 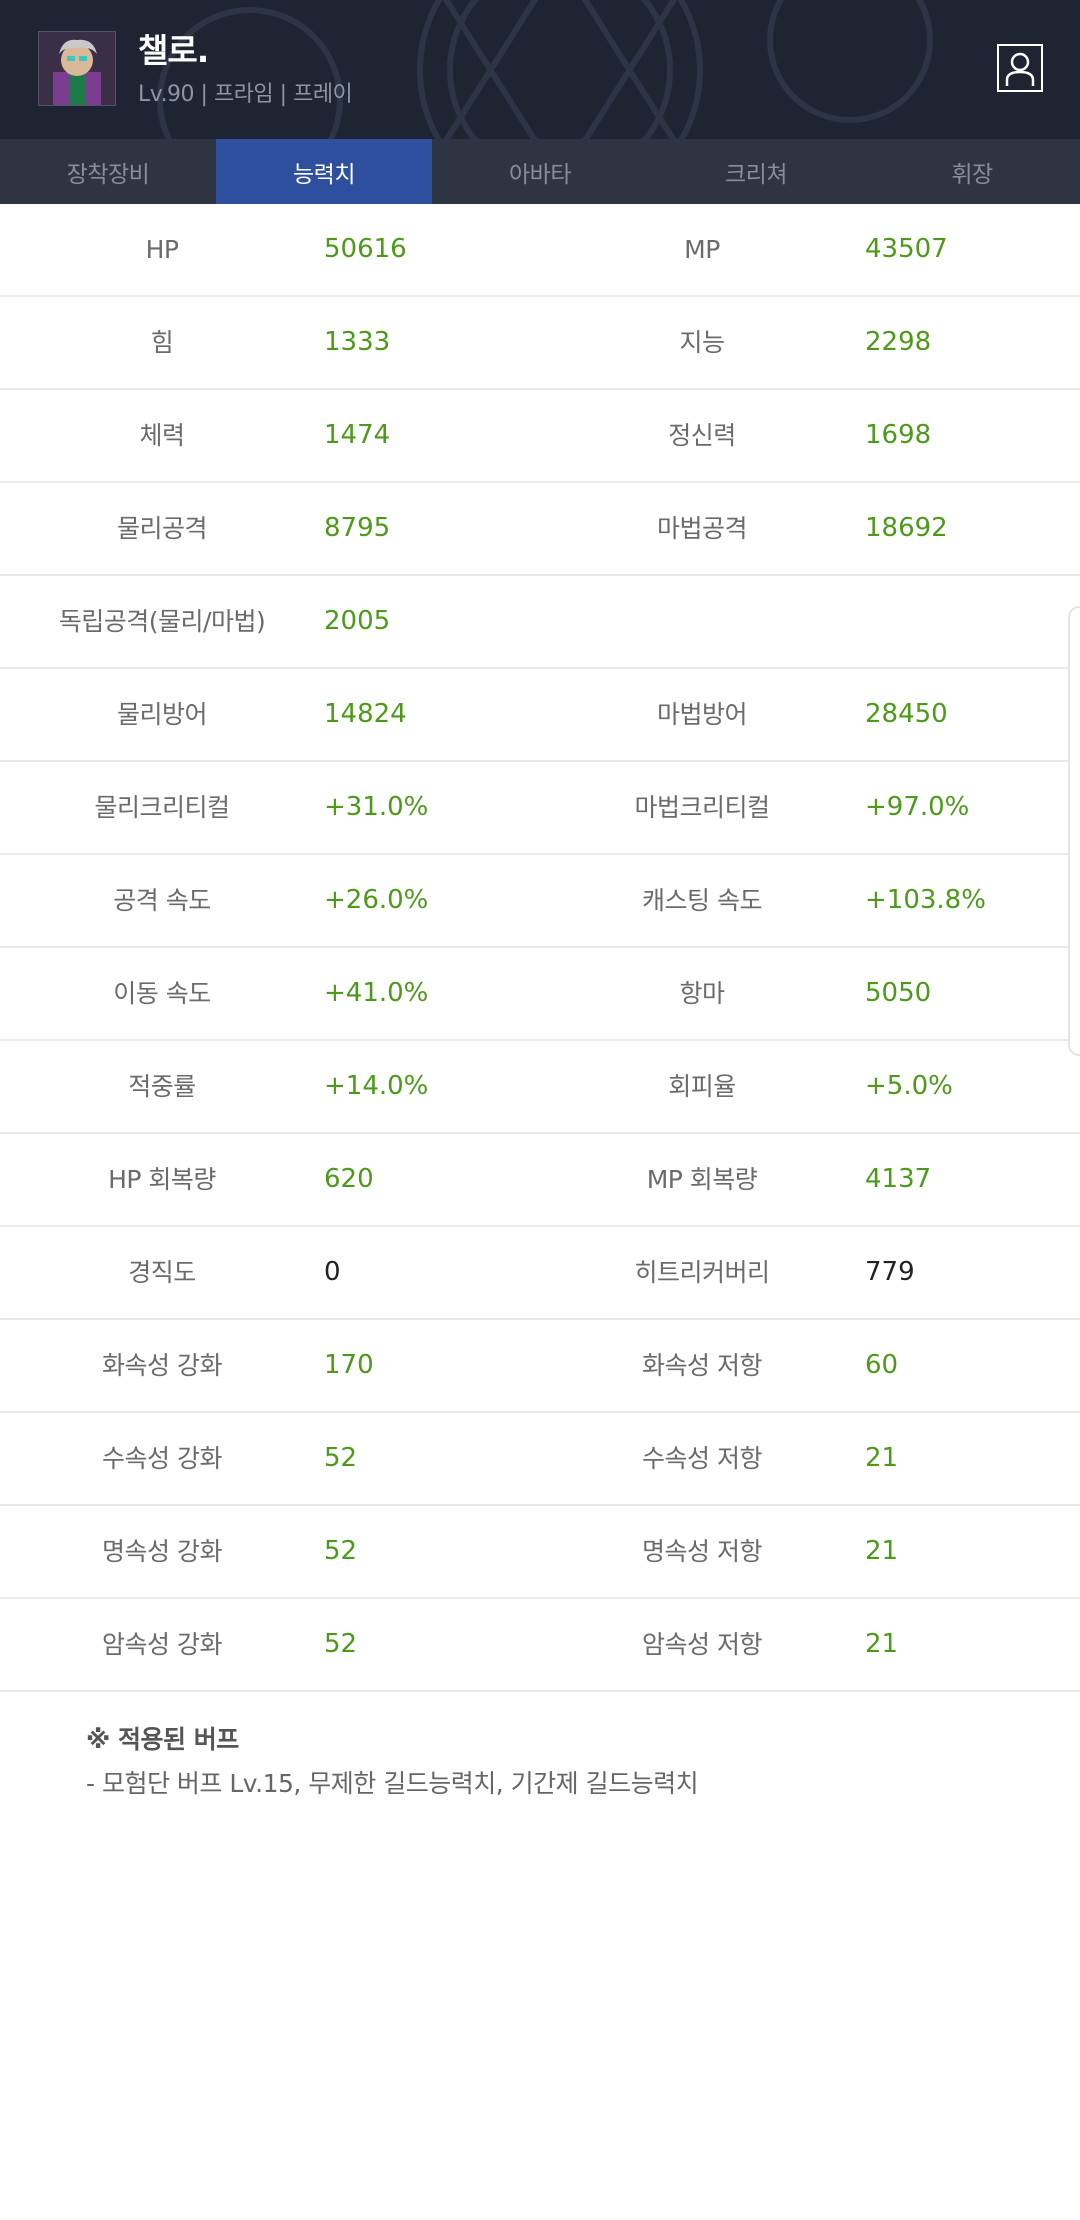 What do you see at coordinates (540, 901) in the screenshot?
I see `stat-row: 공격 속도 +26.0% 캐스팅 속도 +103.8%` at bounding box center [540, 901].